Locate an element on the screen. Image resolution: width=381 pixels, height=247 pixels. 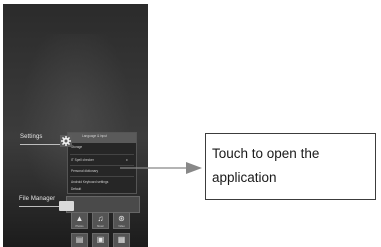
document-icon: ▤ is located at coordinates (79, 239).